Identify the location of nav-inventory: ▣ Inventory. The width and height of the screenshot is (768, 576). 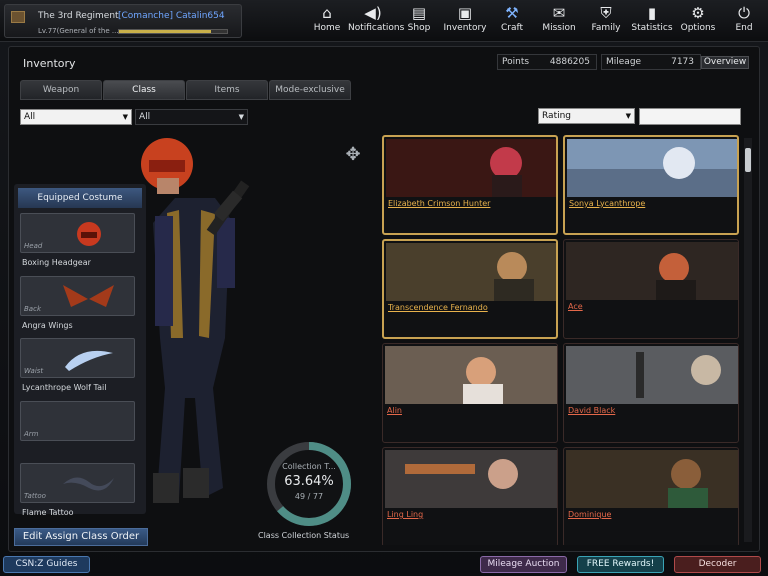
(465, 21).